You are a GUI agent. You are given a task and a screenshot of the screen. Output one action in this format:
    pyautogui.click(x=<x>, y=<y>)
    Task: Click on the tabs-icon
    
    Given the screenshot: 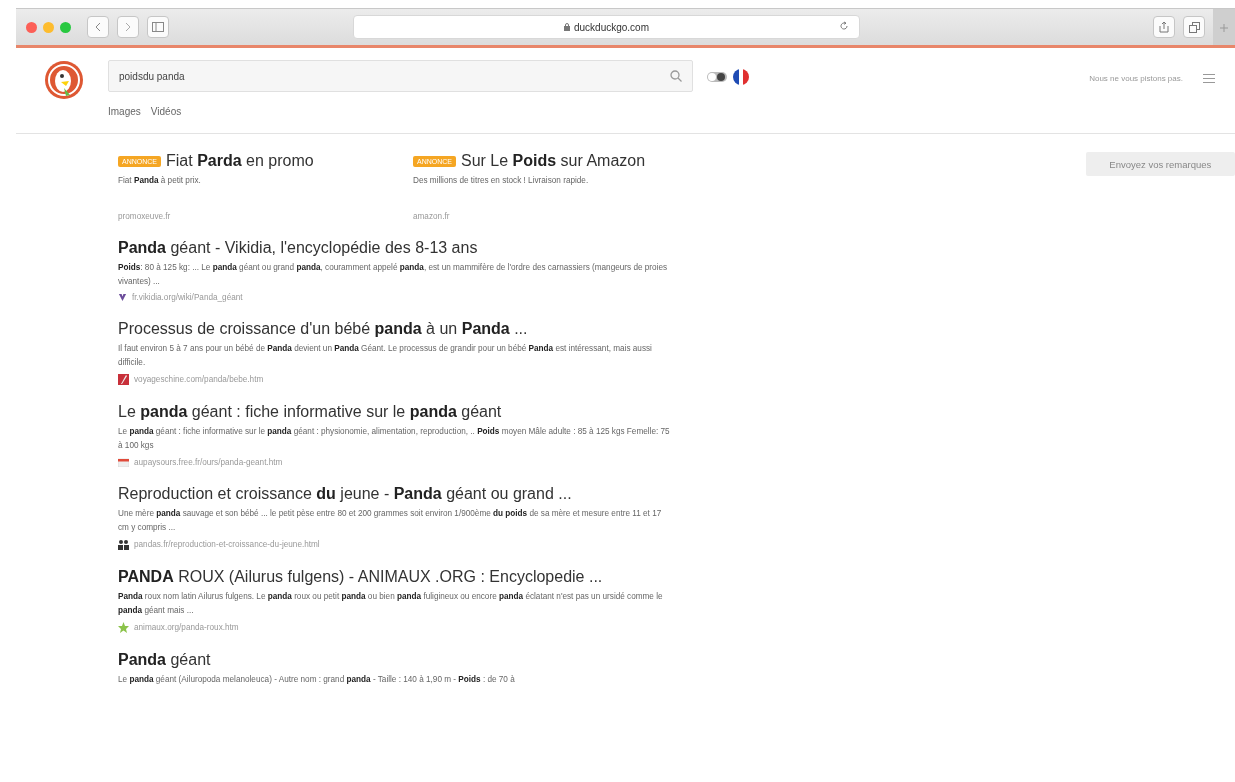 What is the action you would take?
    pyautogui.click(x=1194, y=27)
    